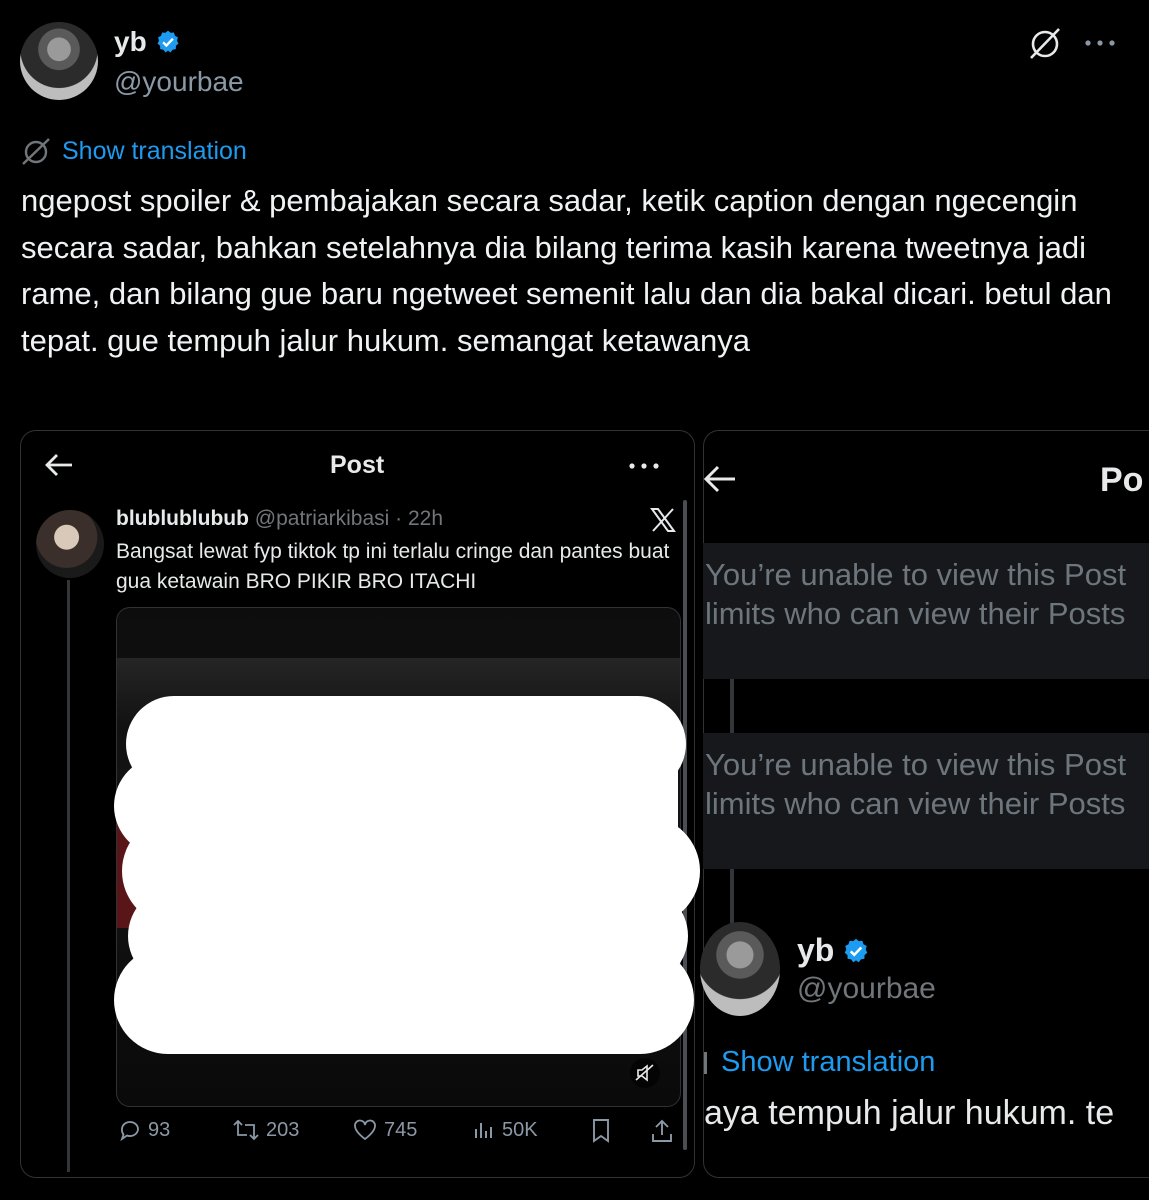  I want to click on grok-icon, so click(1045, 43).